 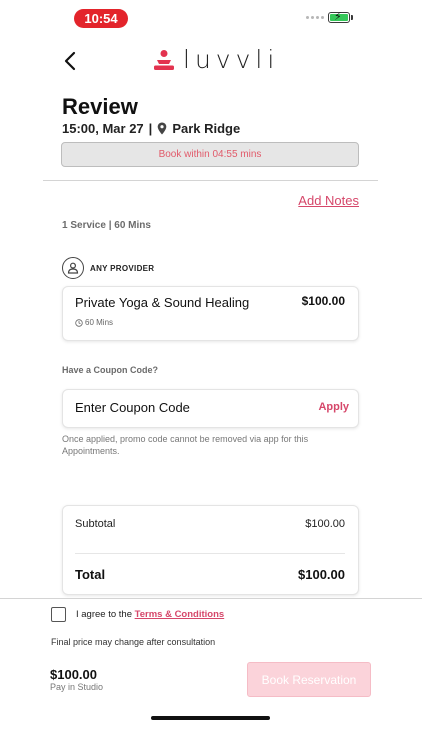 I want to click on provider-label: ANY PROVIDER, so click(x=122, y=268).